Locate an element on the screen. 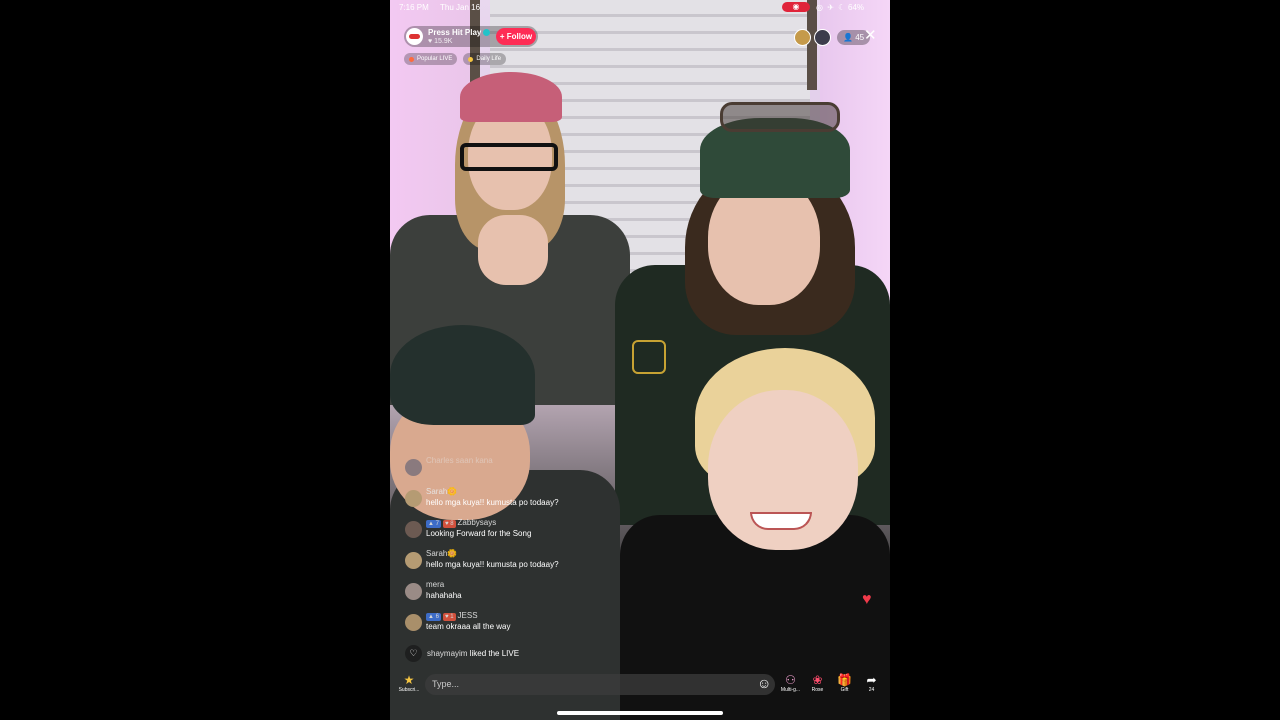 The image size is (1280, 720). heart-icon: ♥ is located at coordinates (430, 41).